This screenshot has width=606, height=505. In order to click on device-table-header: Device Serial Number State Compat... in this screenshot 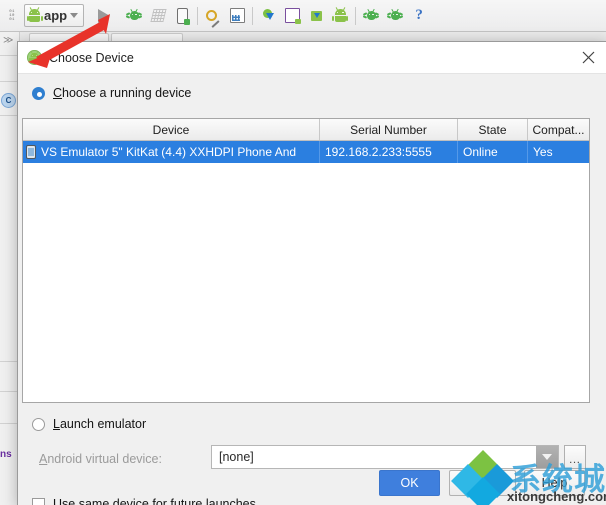, I will do `click(306, 130)`.